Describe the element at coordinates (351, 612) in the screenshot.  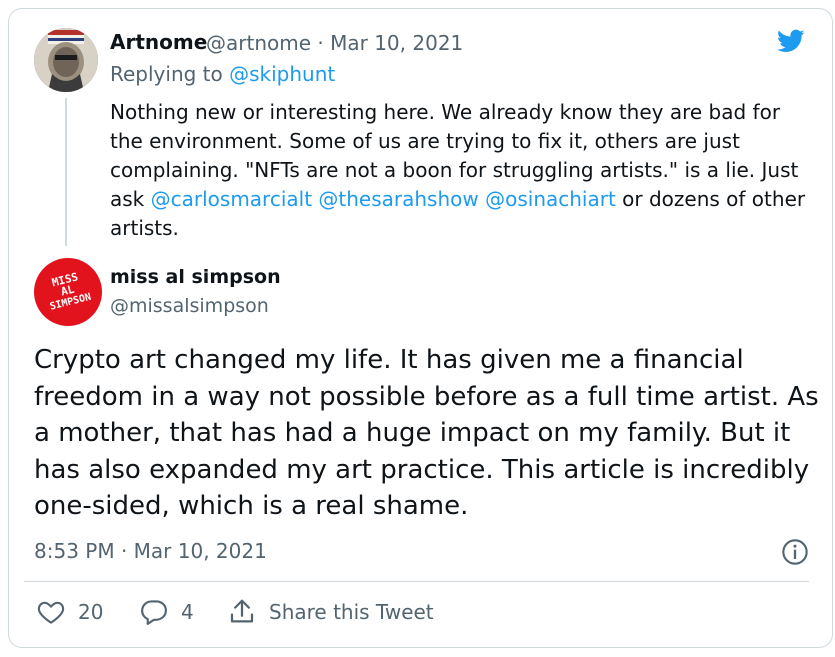
I see `share-label: Share this Tweet` at that location.